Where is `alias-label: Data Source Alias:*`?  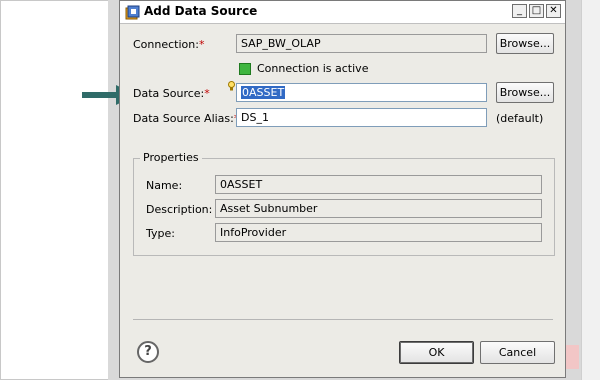 alias-label: Data Source Alias:* is located at coordinates (186, 118).